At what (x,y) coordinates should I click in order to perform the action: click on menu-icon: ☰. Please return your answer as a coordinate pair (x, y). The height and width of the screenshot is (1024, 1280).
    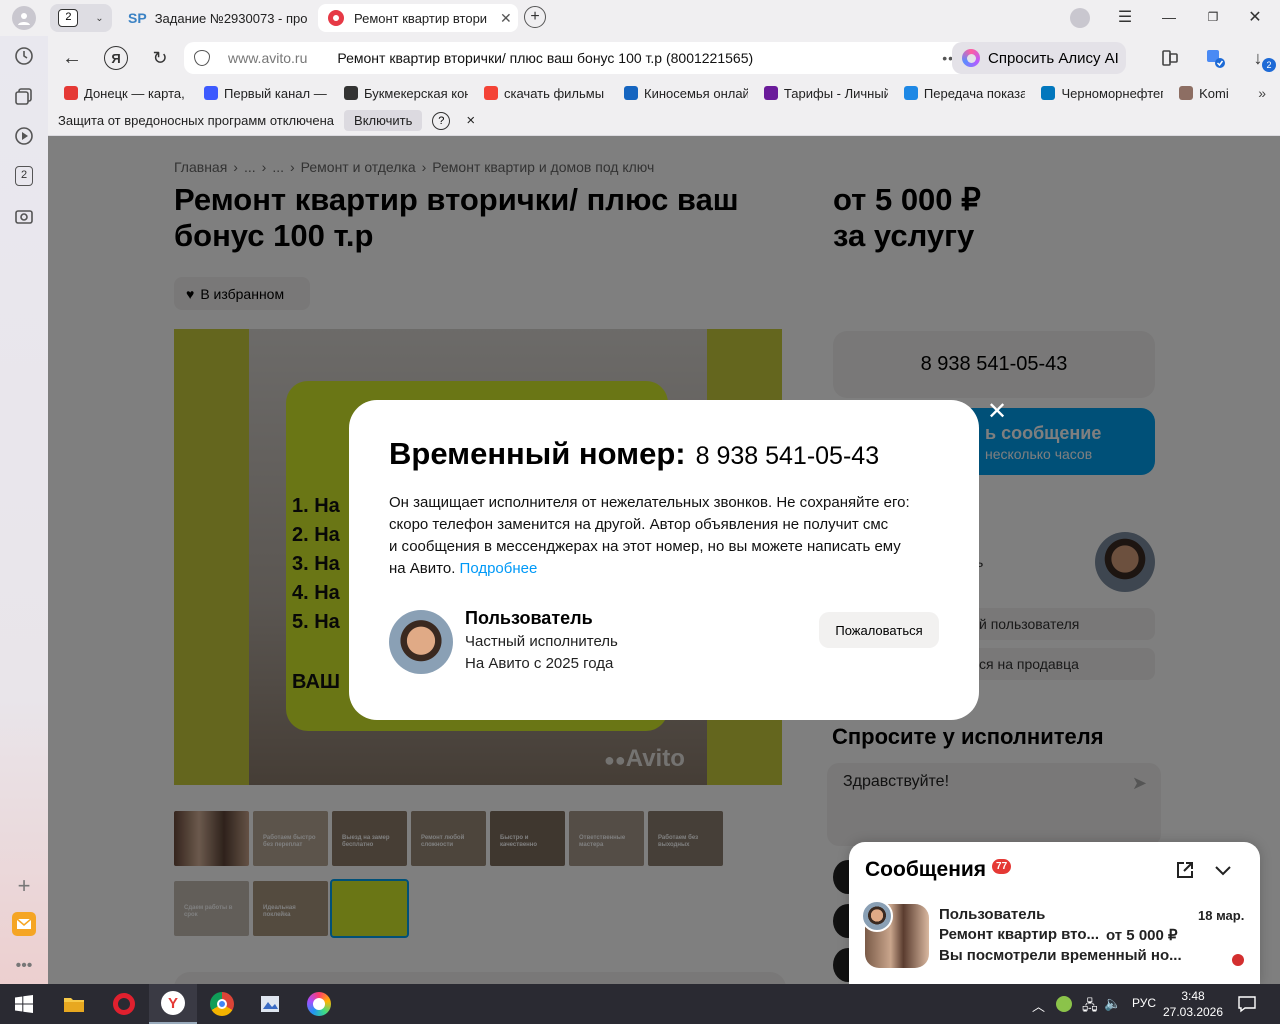
    Looking at the image, I should click on (1125, 17).